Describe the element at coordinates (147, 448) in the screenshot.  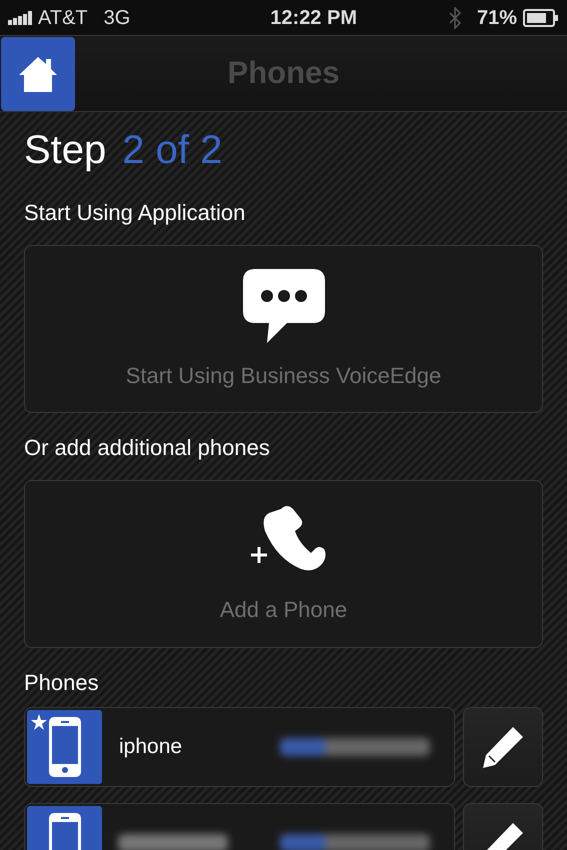
I see `section-heading: Or add additional phones` at that location.